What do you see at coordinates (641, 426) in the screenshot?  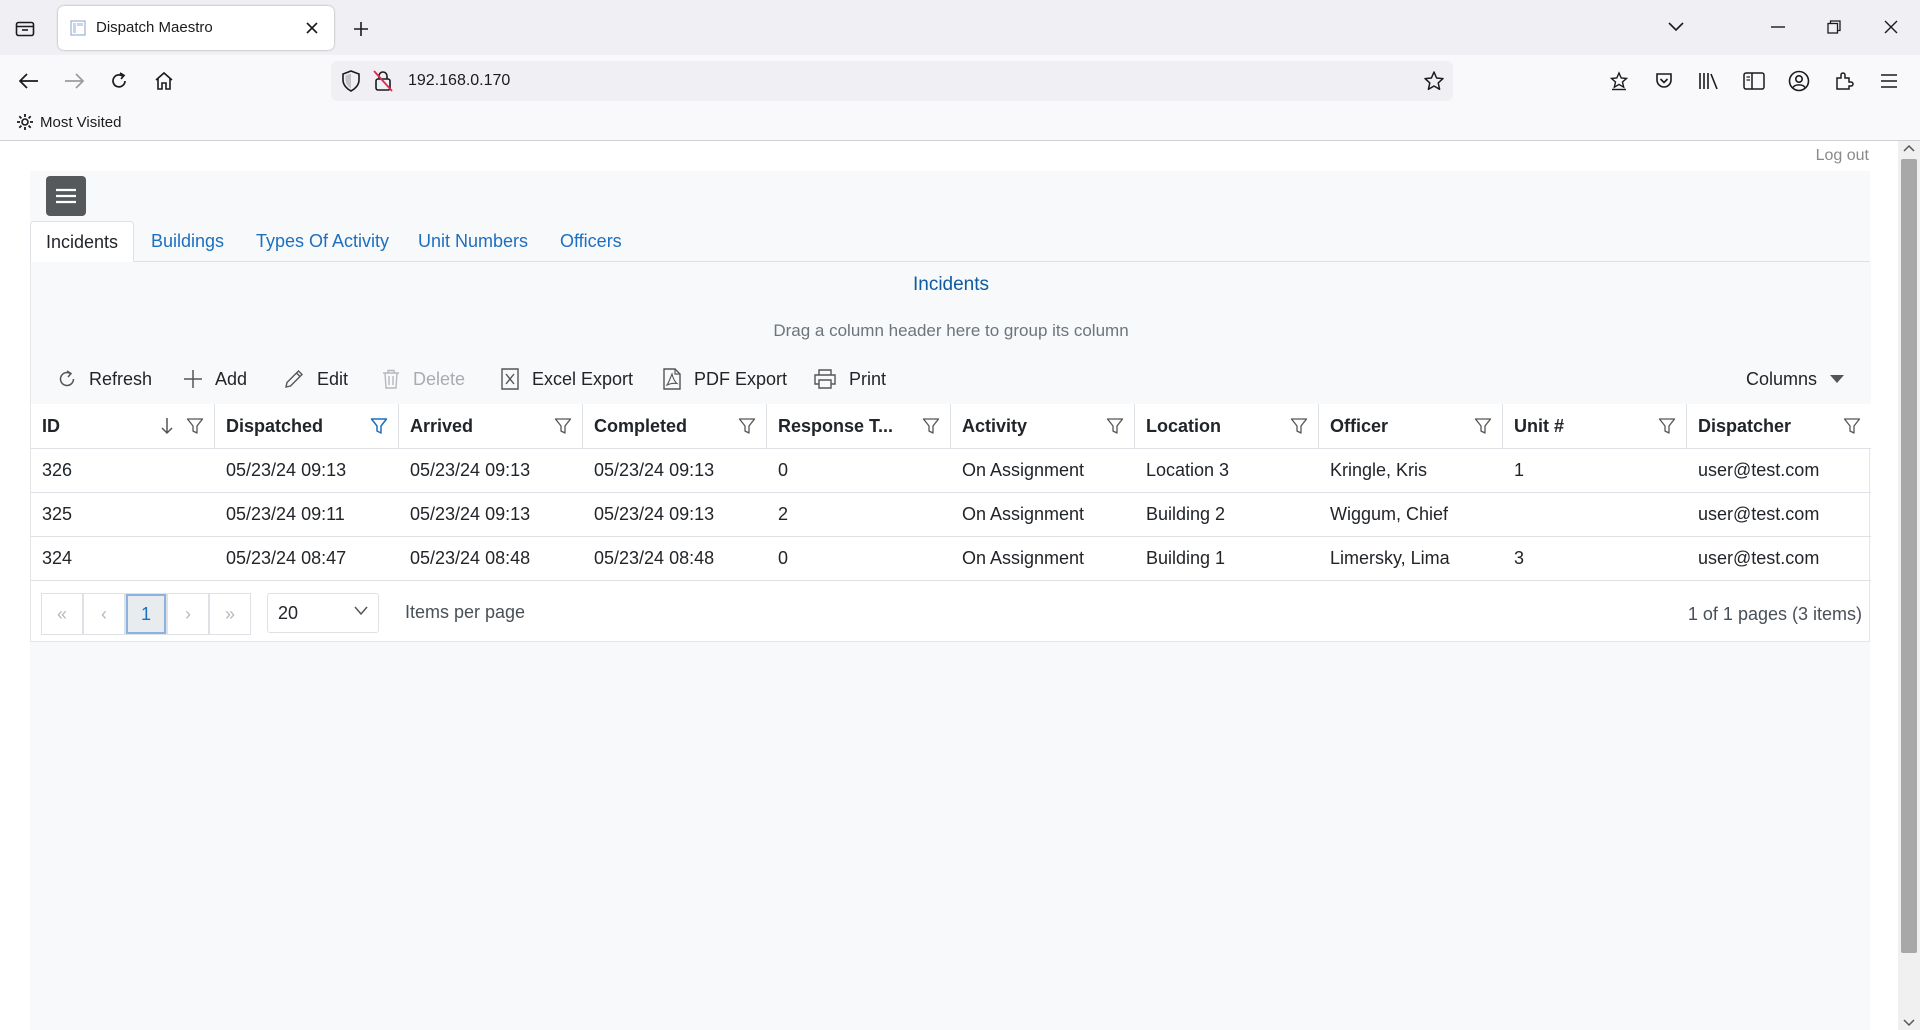 I see `column-title: Completed` at bounding box center [641, 426].